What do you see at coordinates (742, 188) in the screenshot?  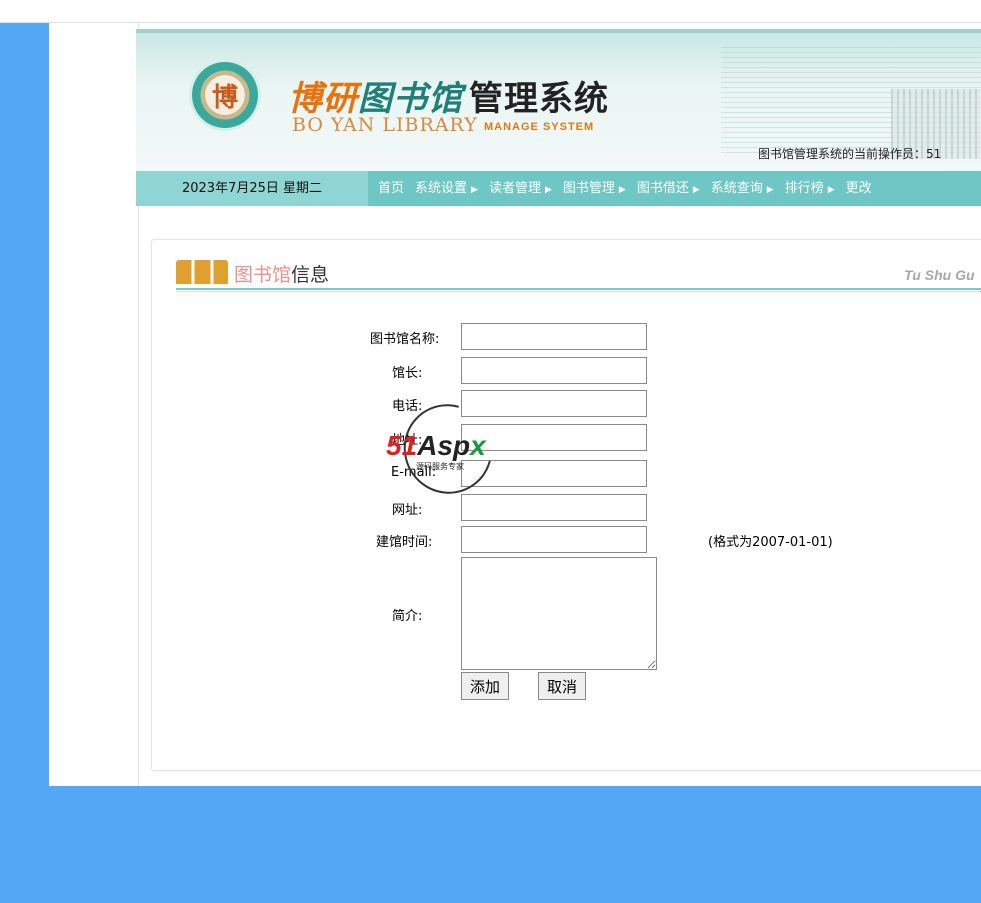 I see `nav-item-system-query: 系统查询 ▶` at bounding box center [742, 188].